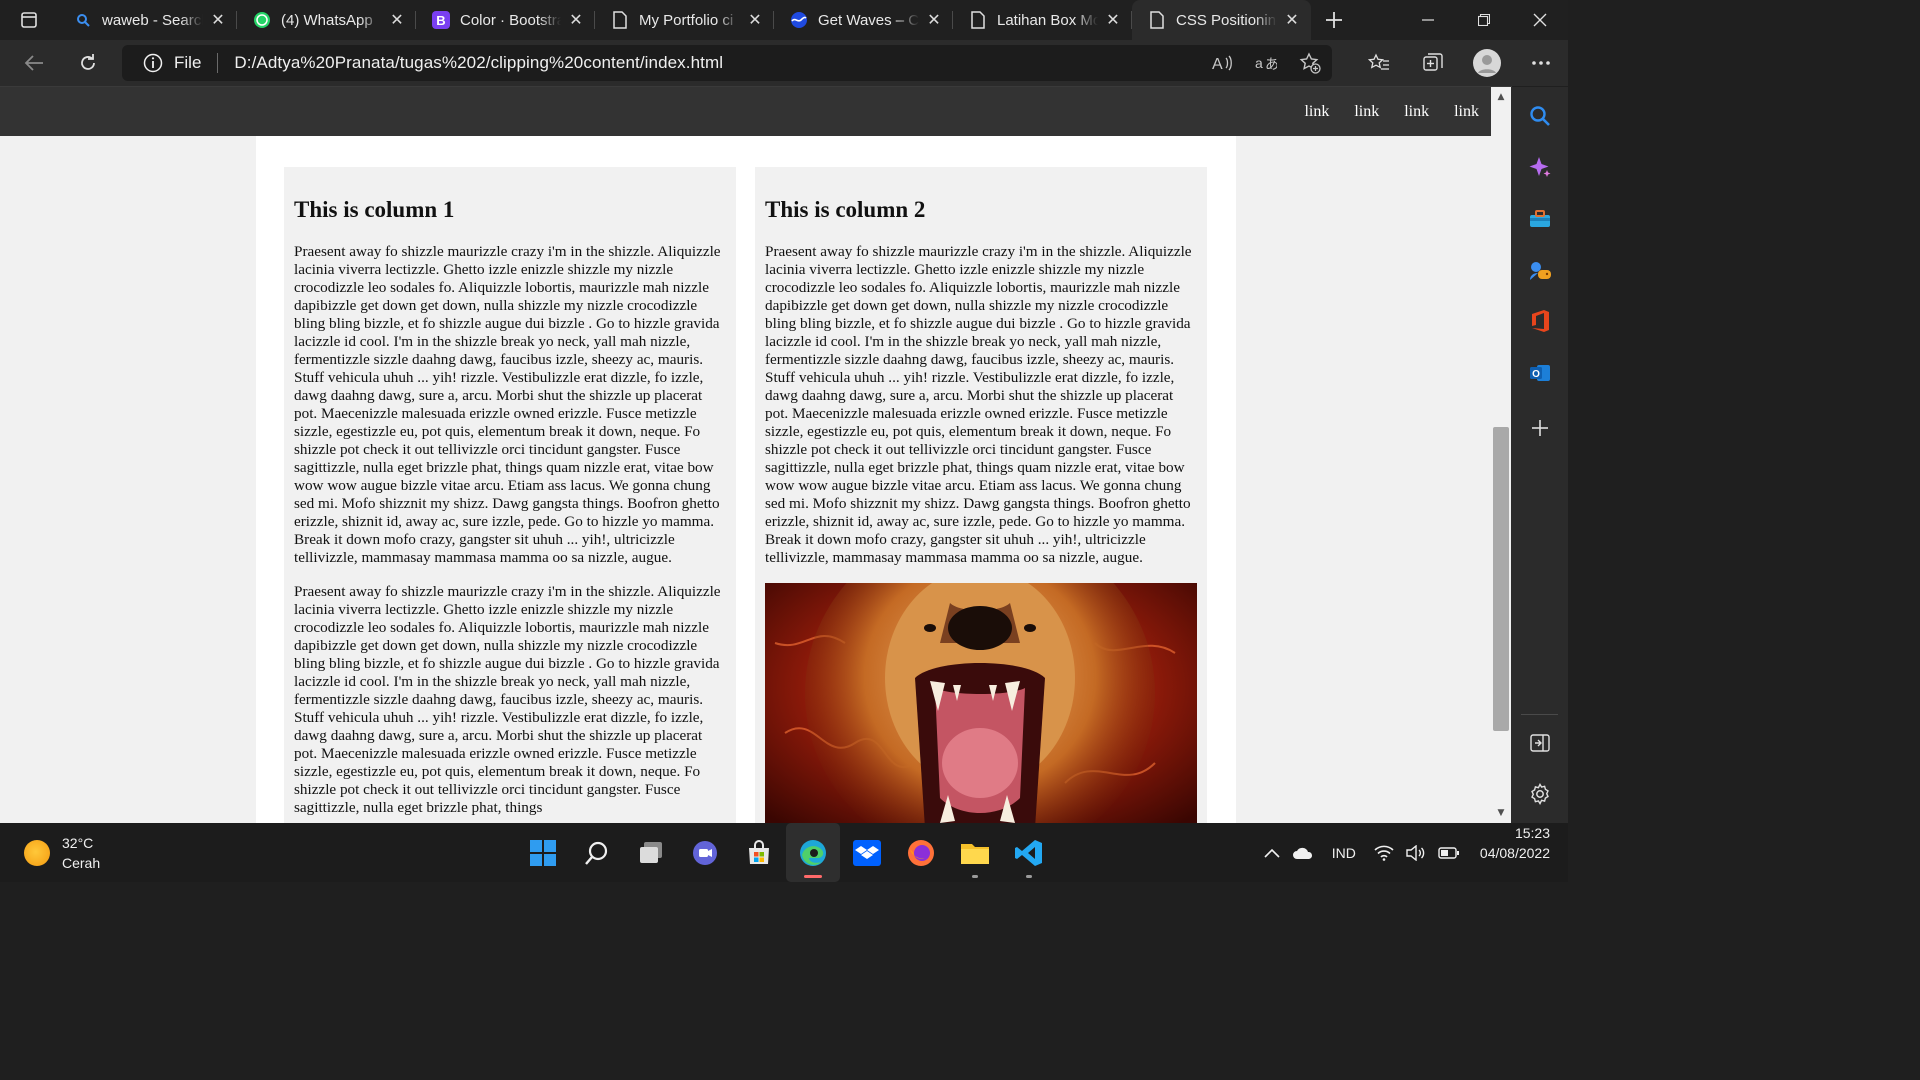 This screenshot has height=1080, width=1920. I want to click on edge-taskbar-button, so click(813, 852).